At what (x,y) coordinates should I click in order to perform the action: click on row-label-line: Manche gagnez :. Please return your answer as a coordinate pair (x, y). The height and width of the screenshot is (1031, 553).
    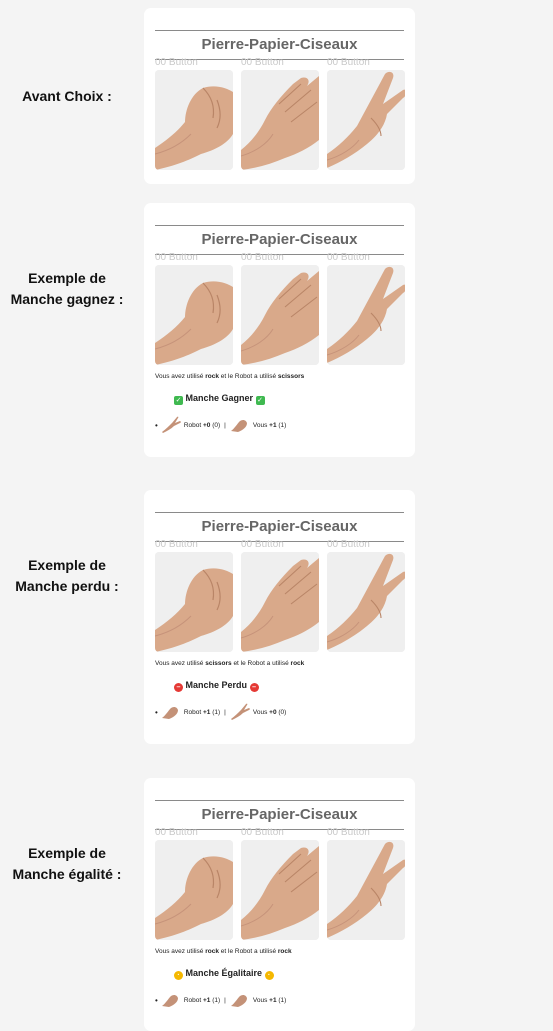
    Looking at the image, I should click on (67, 299).